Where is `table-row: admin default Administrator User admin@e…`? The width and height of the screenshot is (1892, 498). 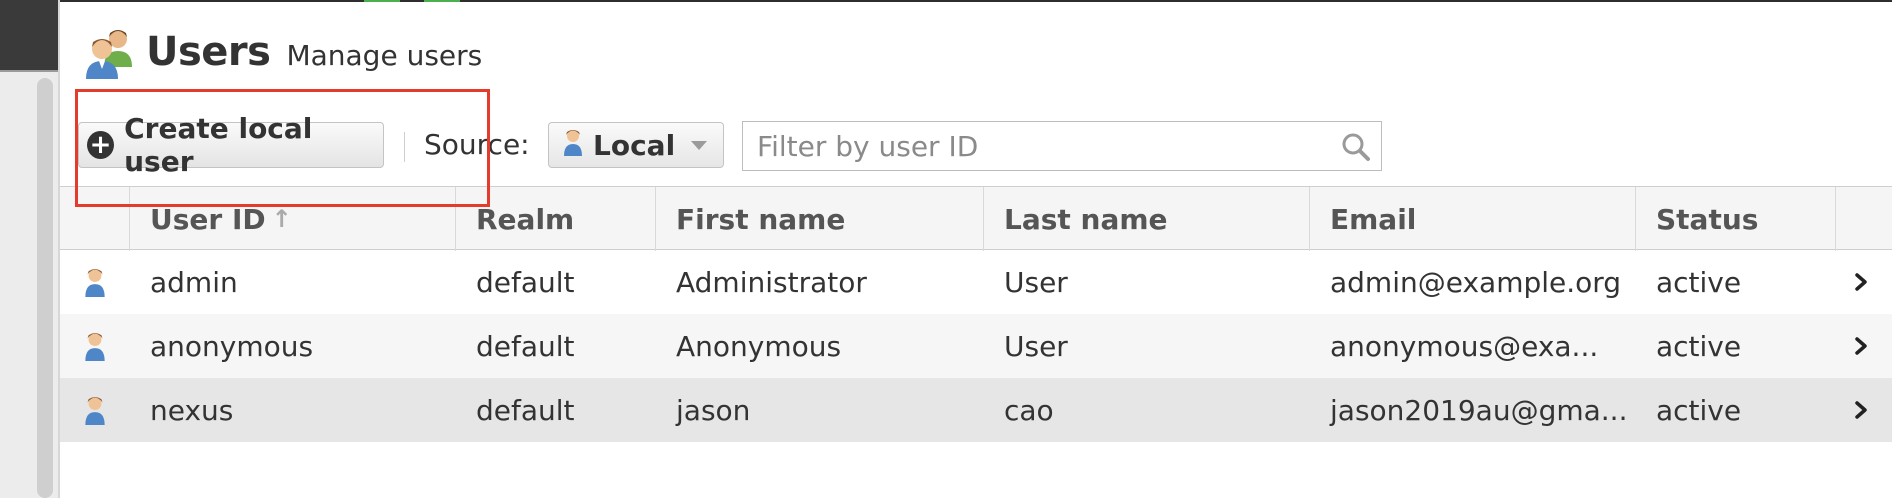 table-row: admin default Administrator User admin@e… is located at coordinates (976, 282).